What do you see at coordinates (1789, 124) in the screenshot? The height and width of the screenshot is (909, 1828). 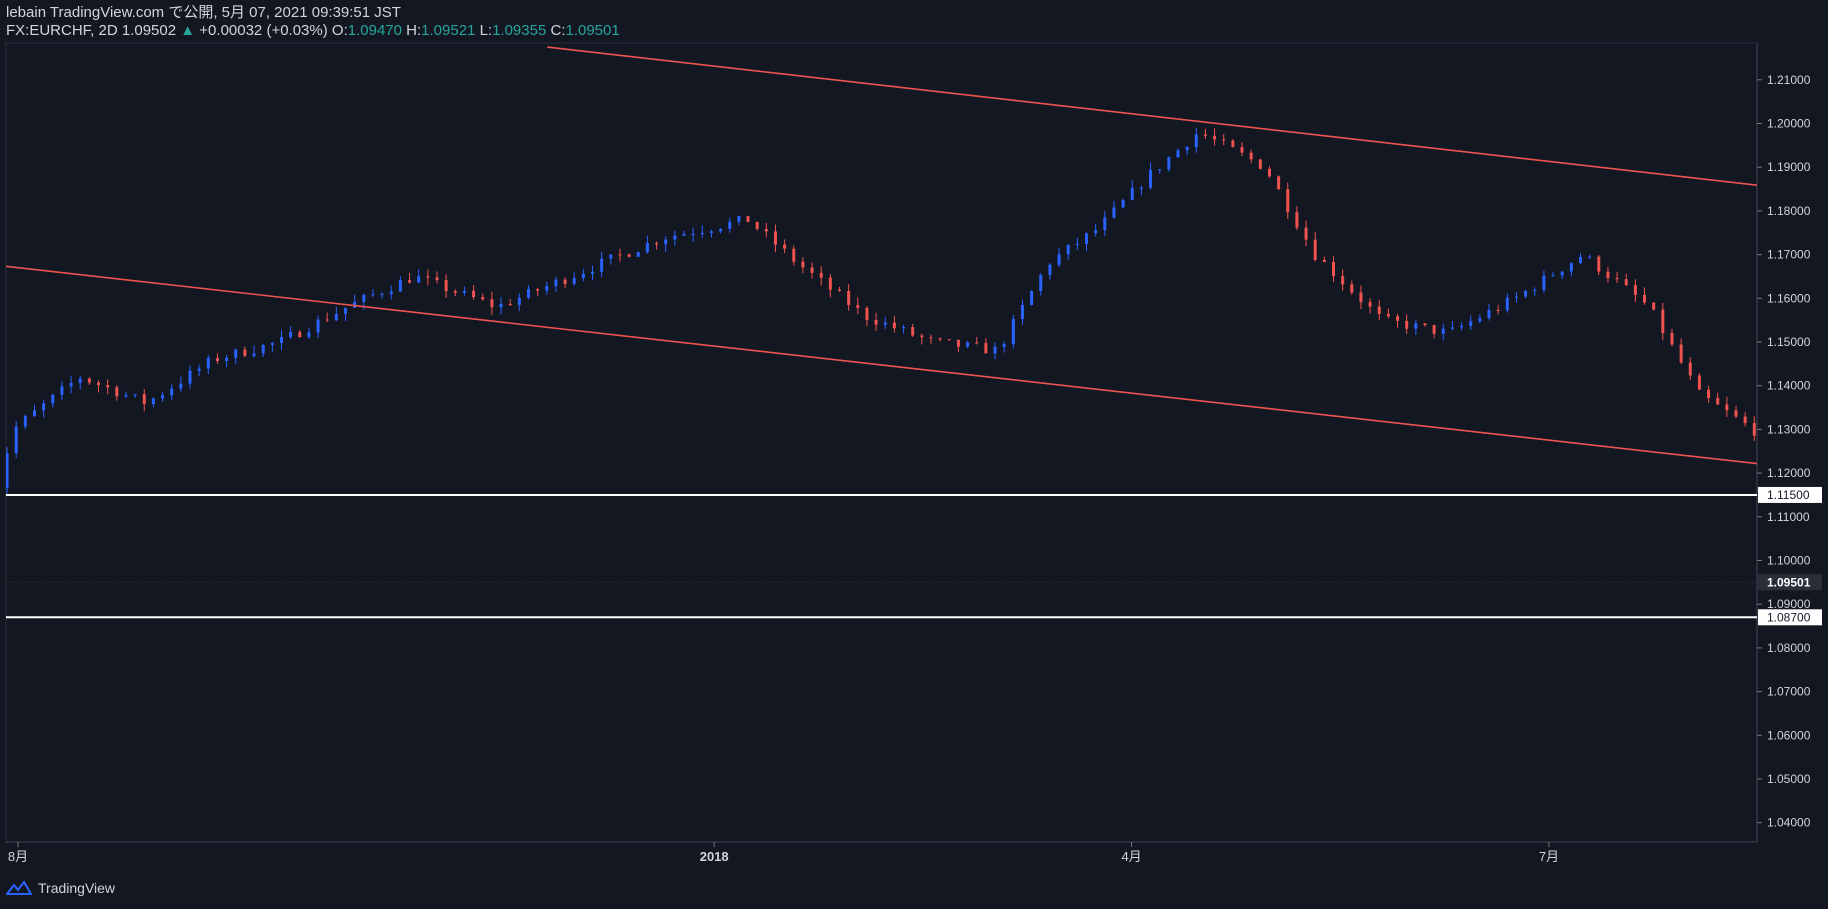 I see `y-tick-label: 1.20000` at bounding box center [1789, 124].